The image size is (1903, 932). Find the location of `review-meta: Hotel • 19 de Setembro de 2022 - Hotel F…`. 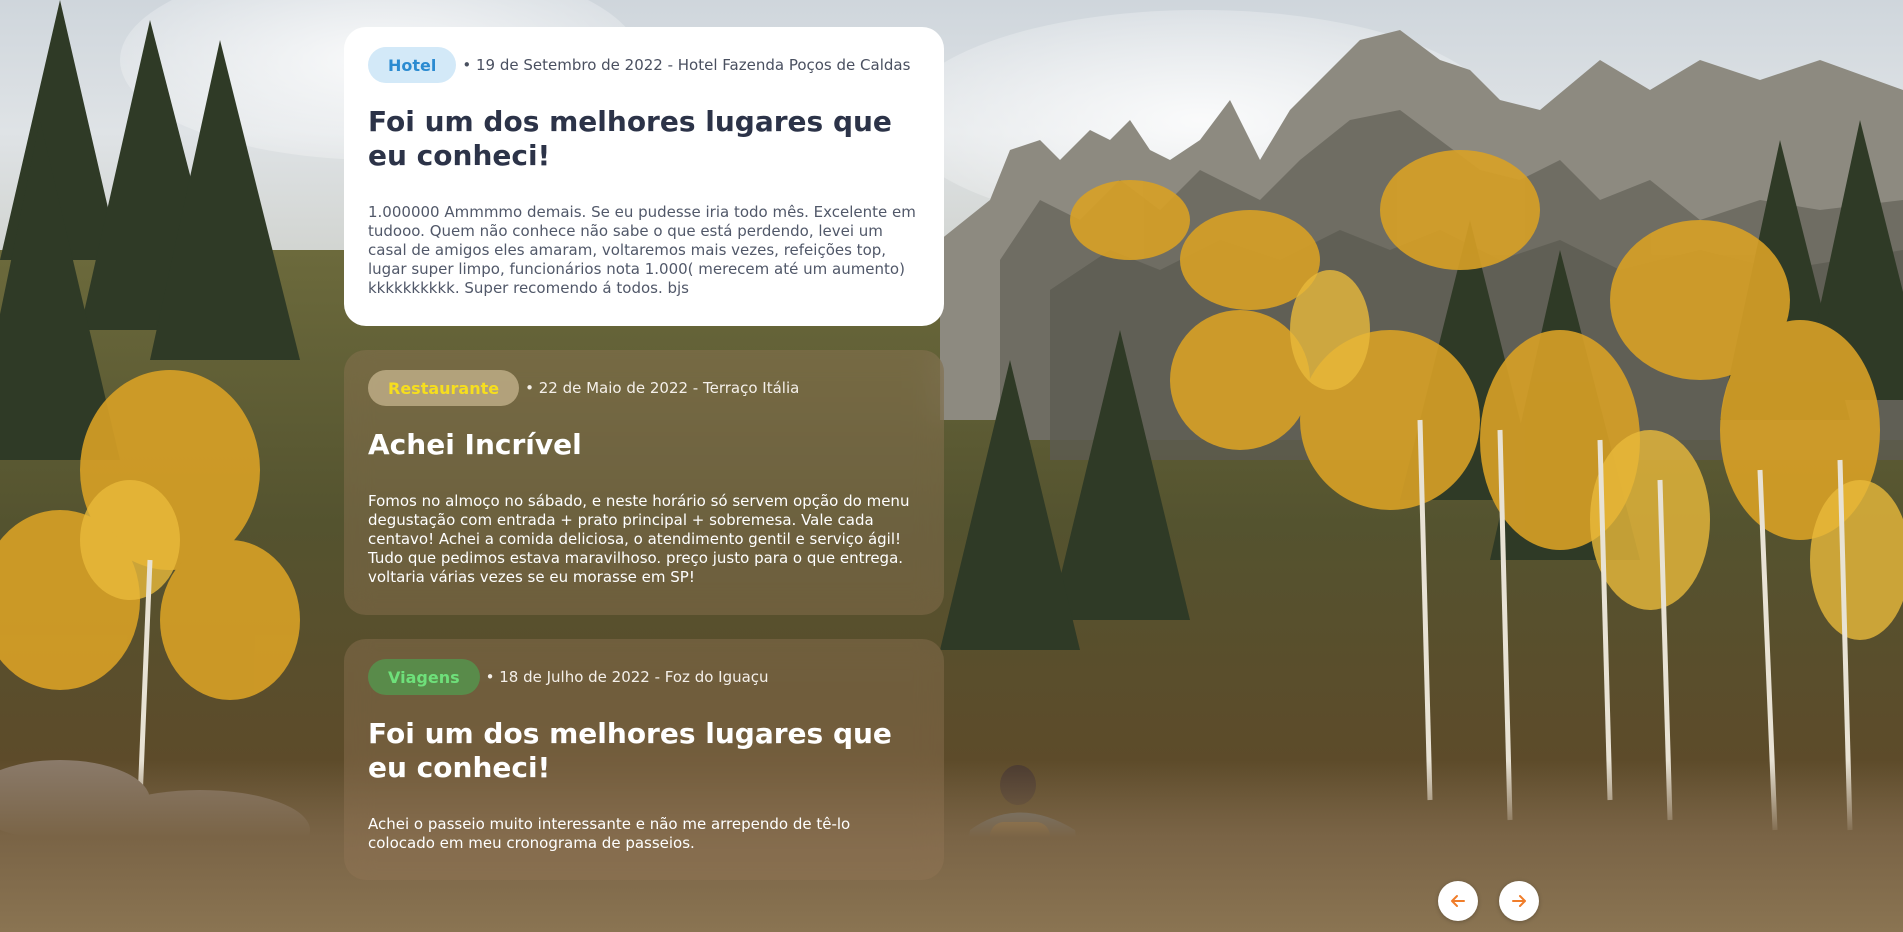

review-meta: Hotel • 19 de Setembro de 2022 - Hotel F… is located at coordinates (644, 65).